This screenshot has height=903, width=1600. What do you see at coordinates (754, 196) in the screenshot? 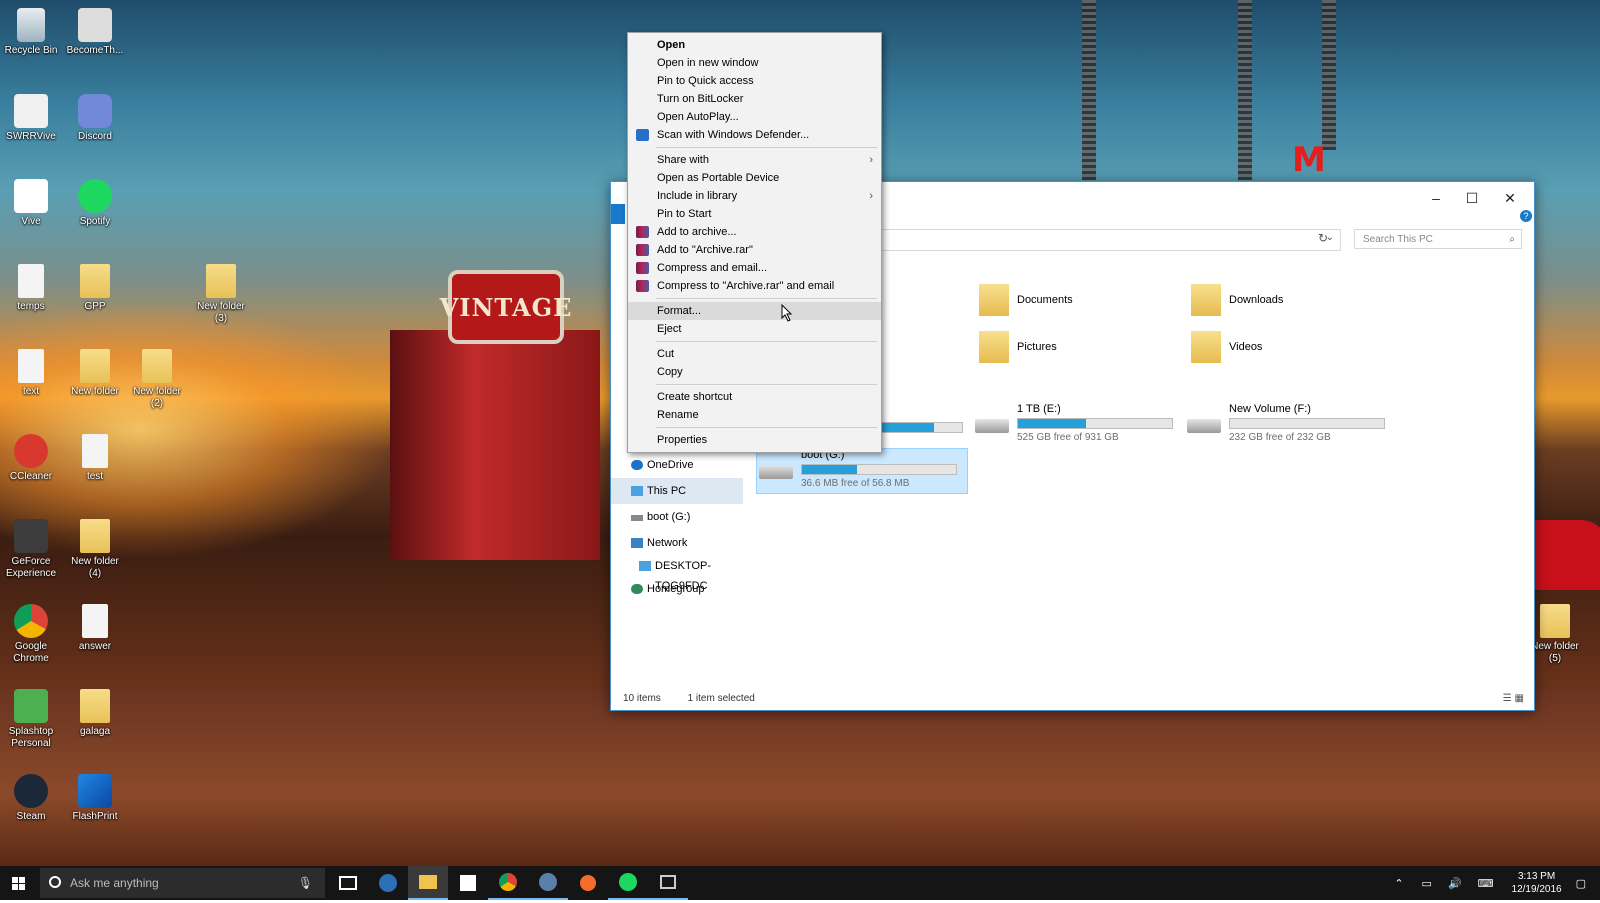
I see `menu-item-include-library: Include in library ›` at bounding box center [754, 196].